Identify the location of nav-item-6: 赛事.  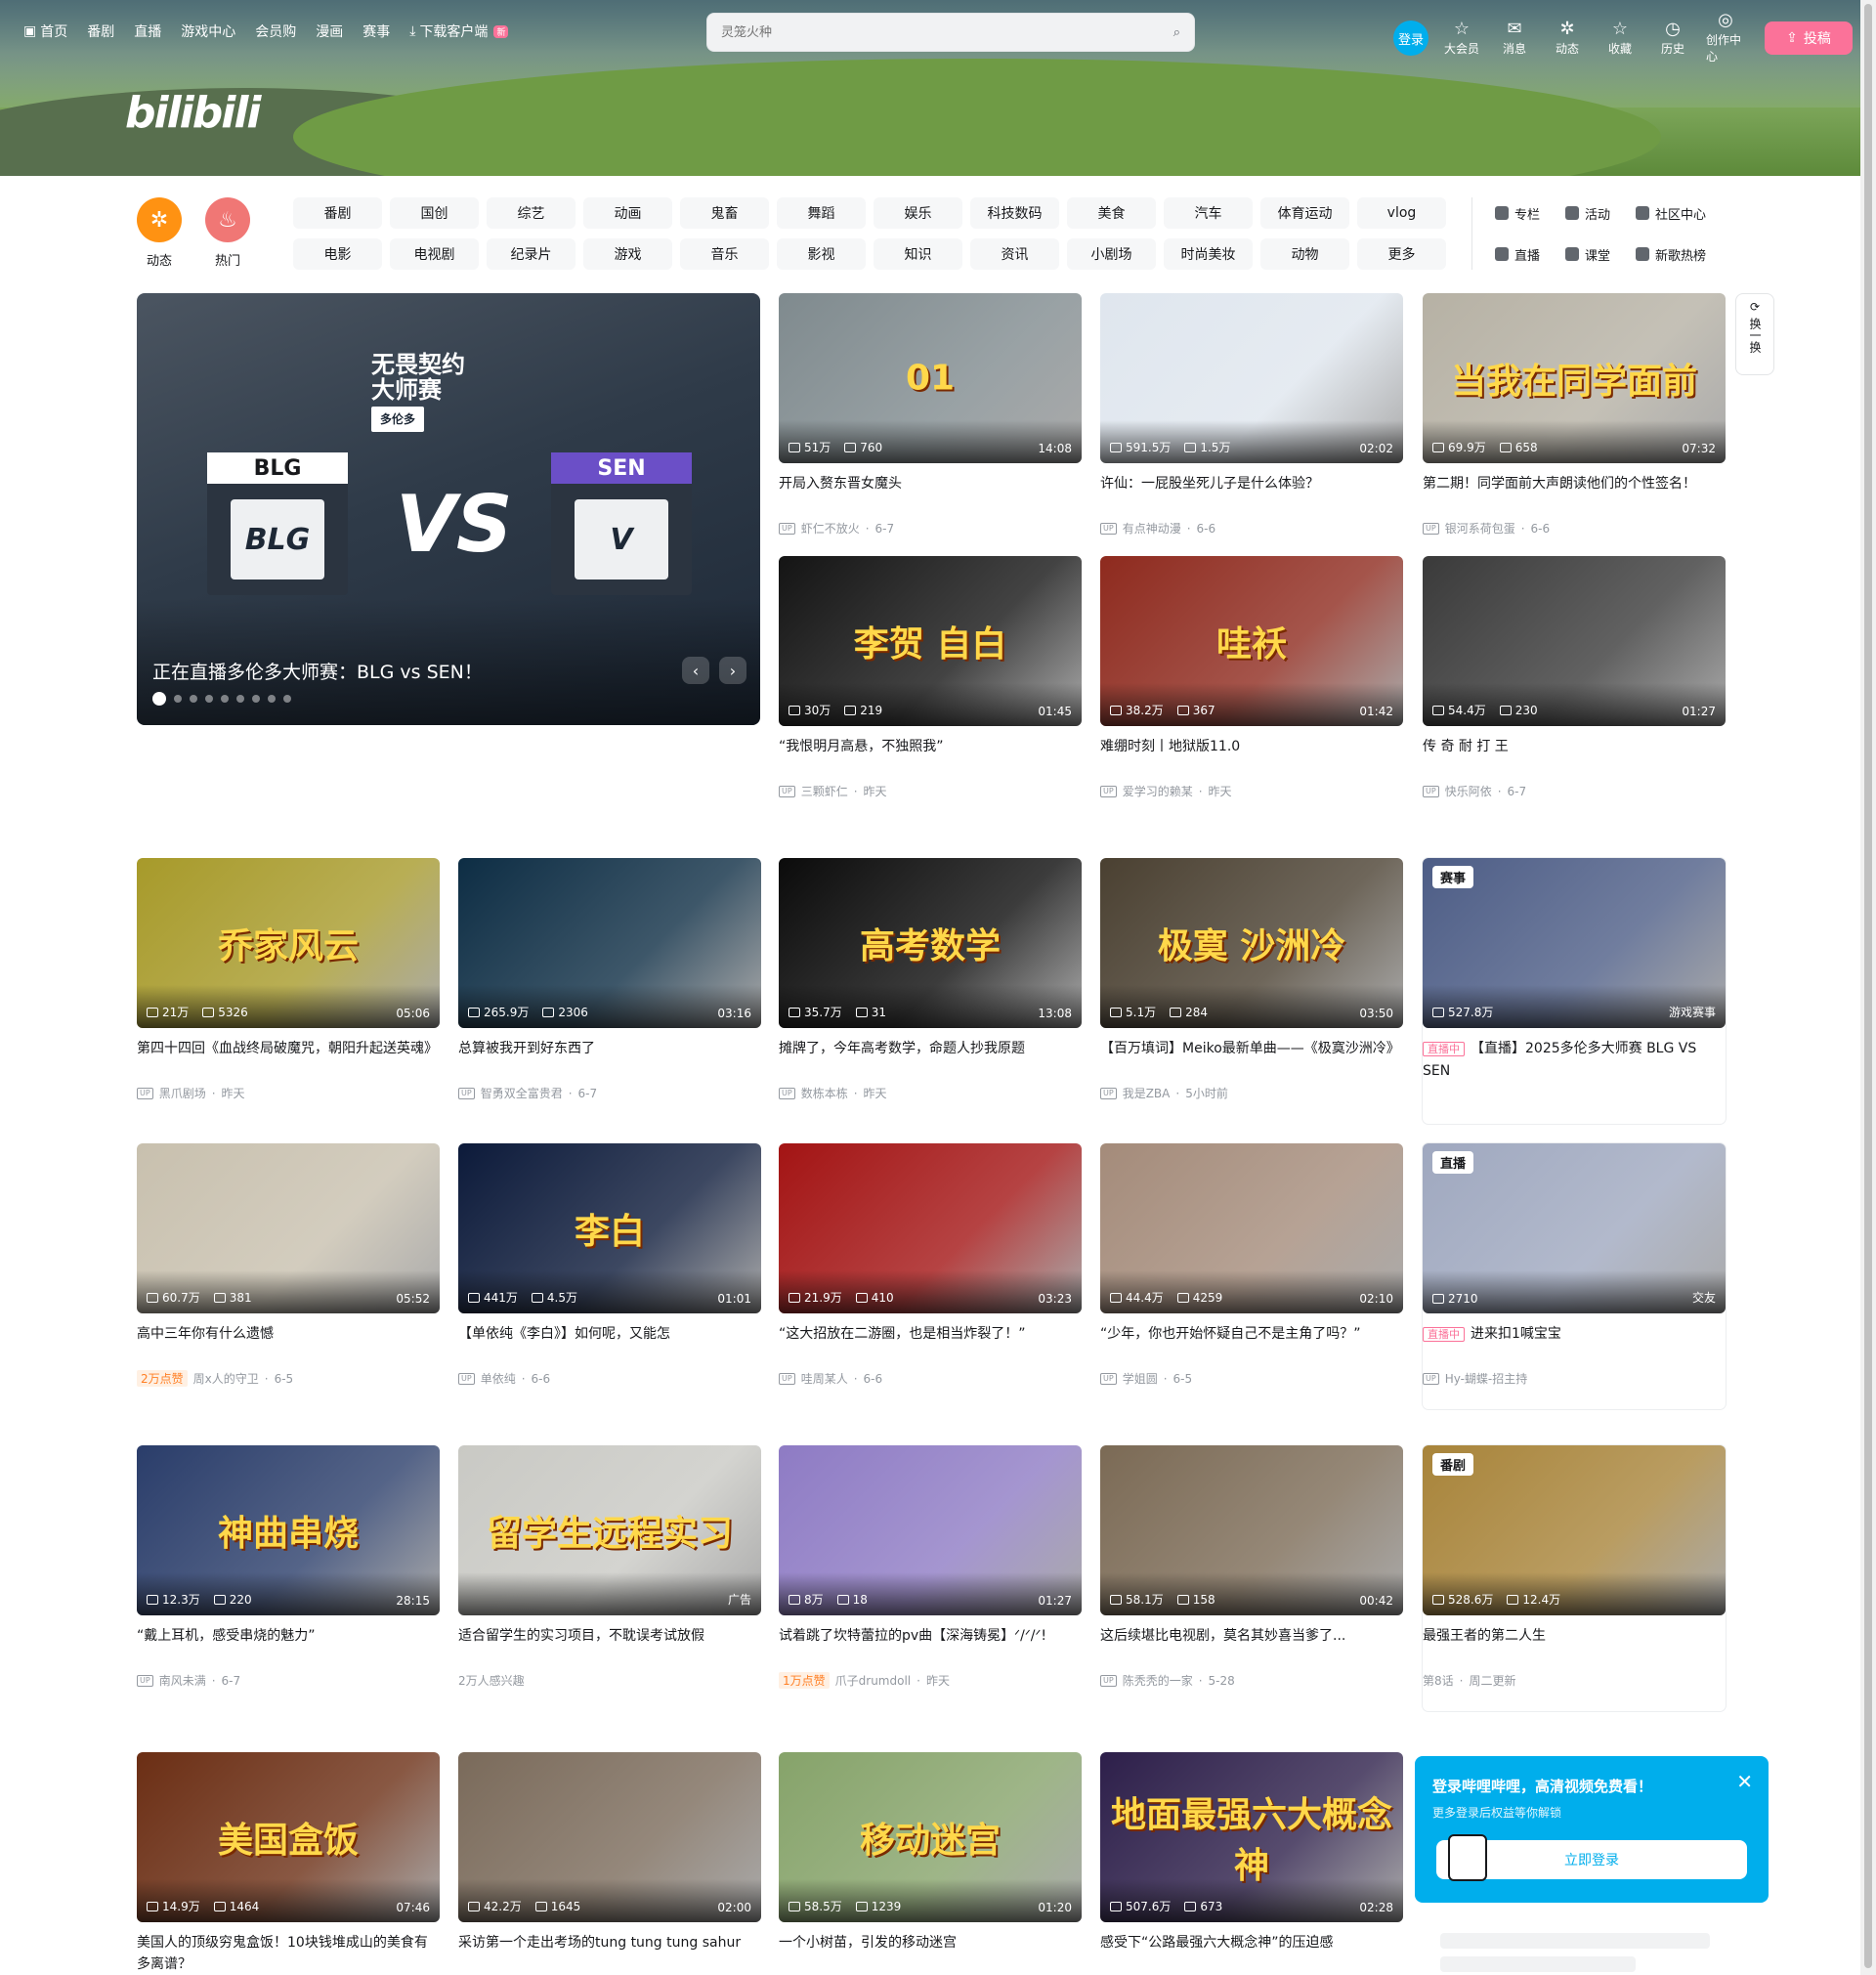
(376, 31).